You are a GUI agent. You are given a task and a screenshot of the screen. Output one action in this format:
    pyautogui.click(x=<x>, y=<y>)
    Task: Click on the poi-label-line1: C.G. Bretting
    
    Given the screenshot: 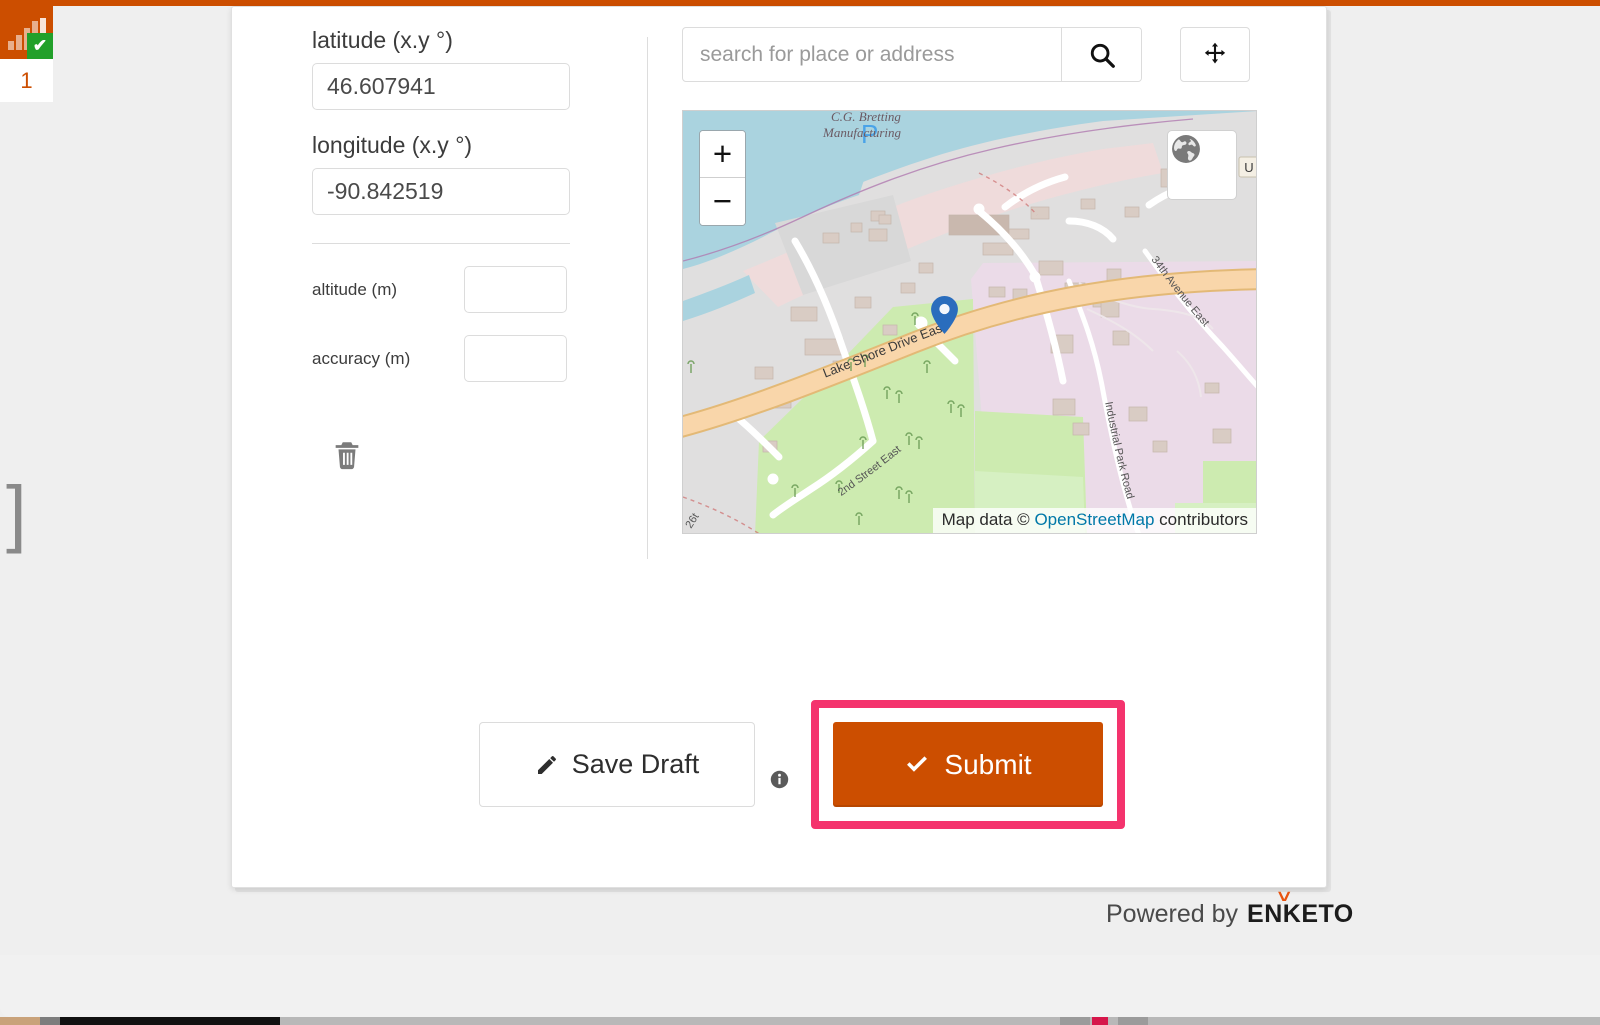 What is the action you would take?
    pyautogui.click(x=866, y=117)
    